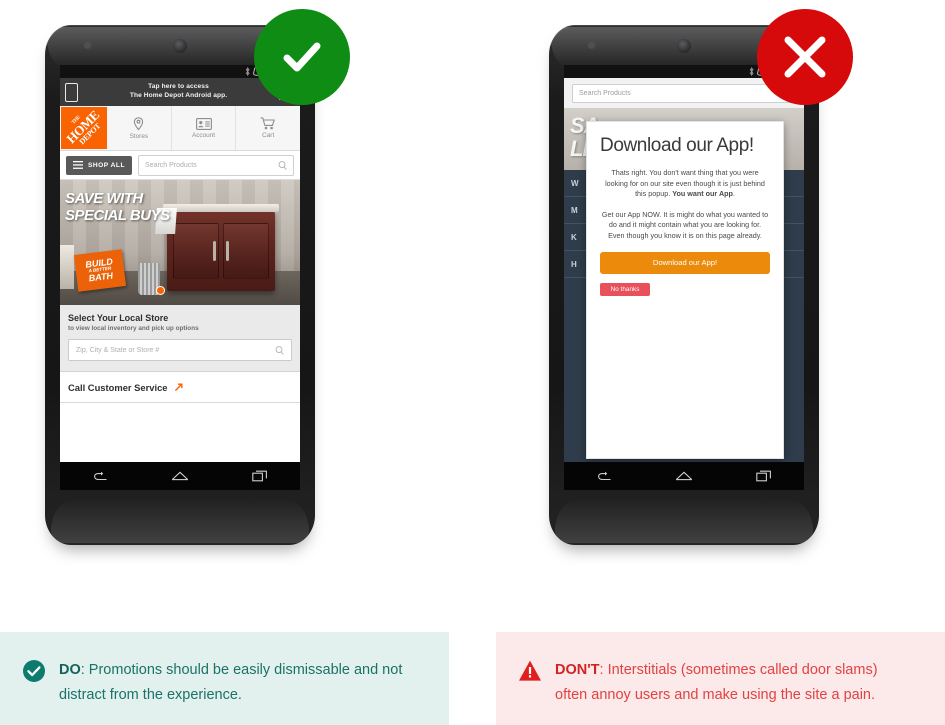 This screenshot has width=945, height=725. I want to click on hero-title-line1: SAVE WITH, so click(104, 198).